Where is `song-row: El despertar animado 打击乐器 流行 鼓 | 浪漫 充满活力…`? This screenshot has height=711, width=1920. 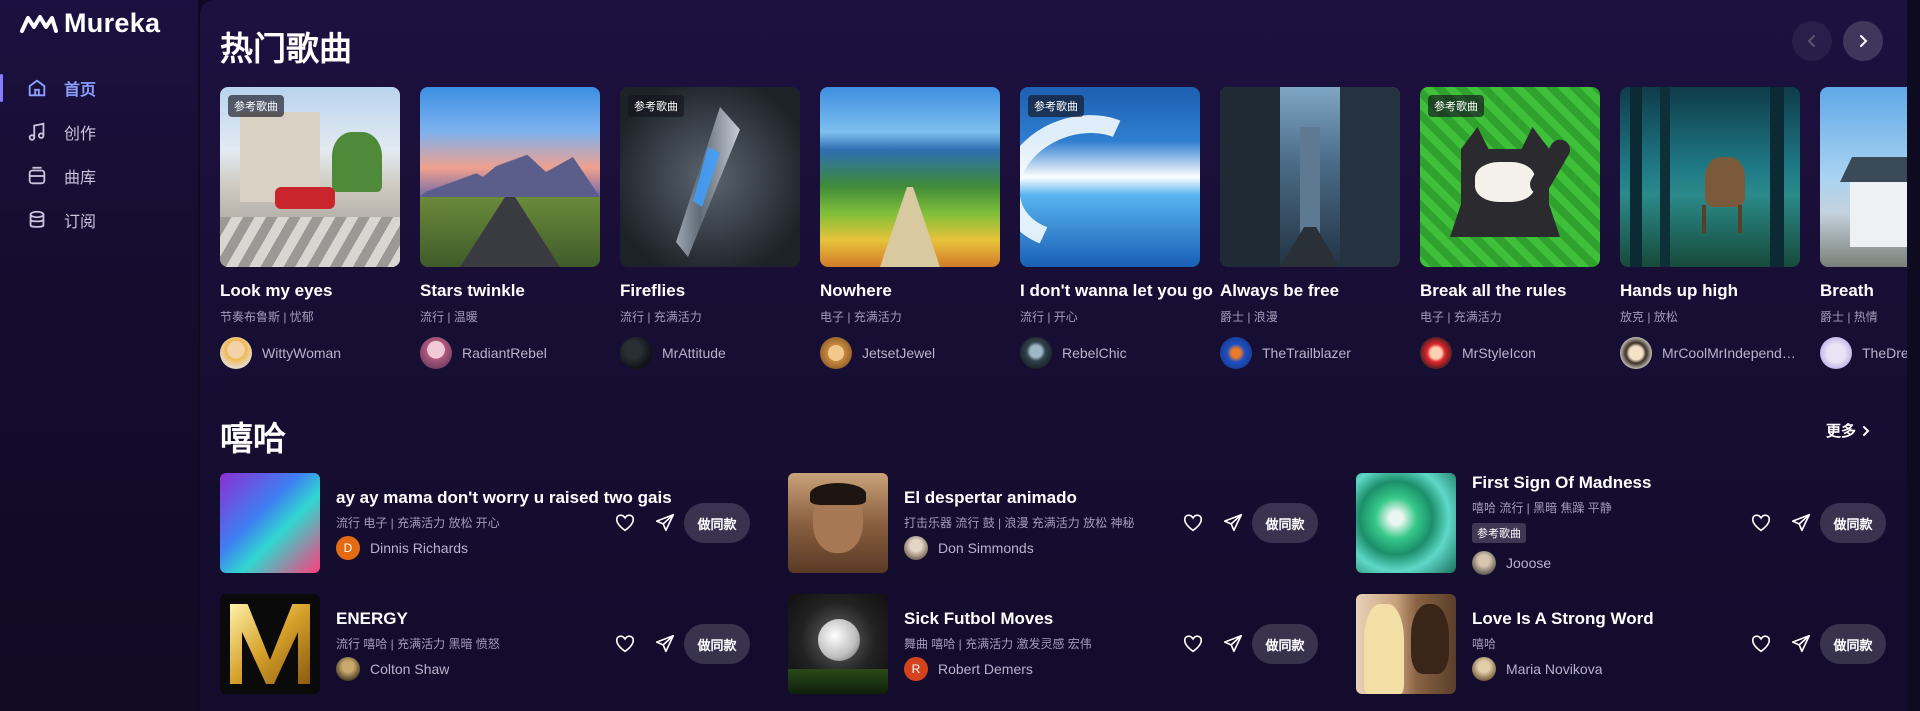 song-row: El despertar animado 打击乐器 流行 鼓 | 浪漫 充满活力… is located at coordinates (1053, 523).